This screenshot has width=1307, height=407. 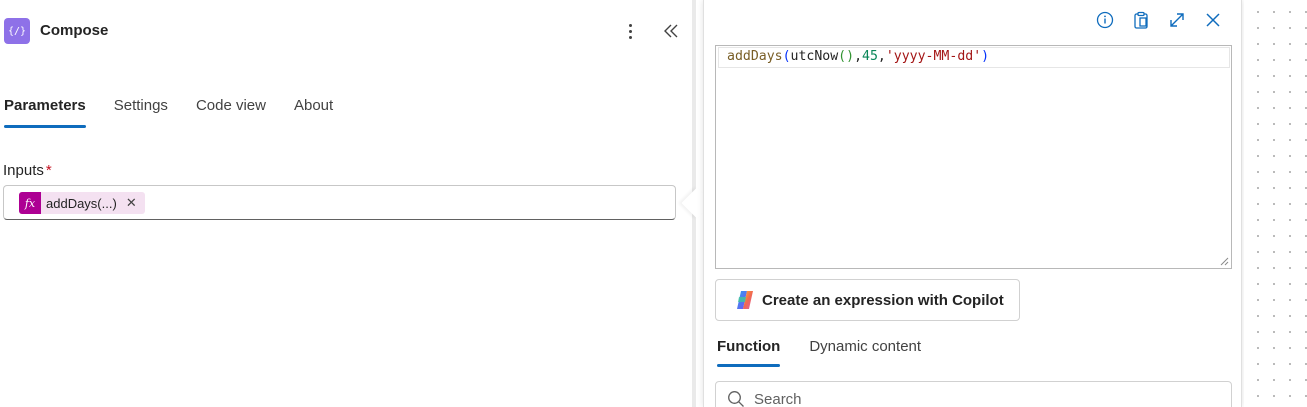 I want to click on expression-code: addDays(utcNow(),45,'yyyy-MM-dd'), so click(x=858, y=56).